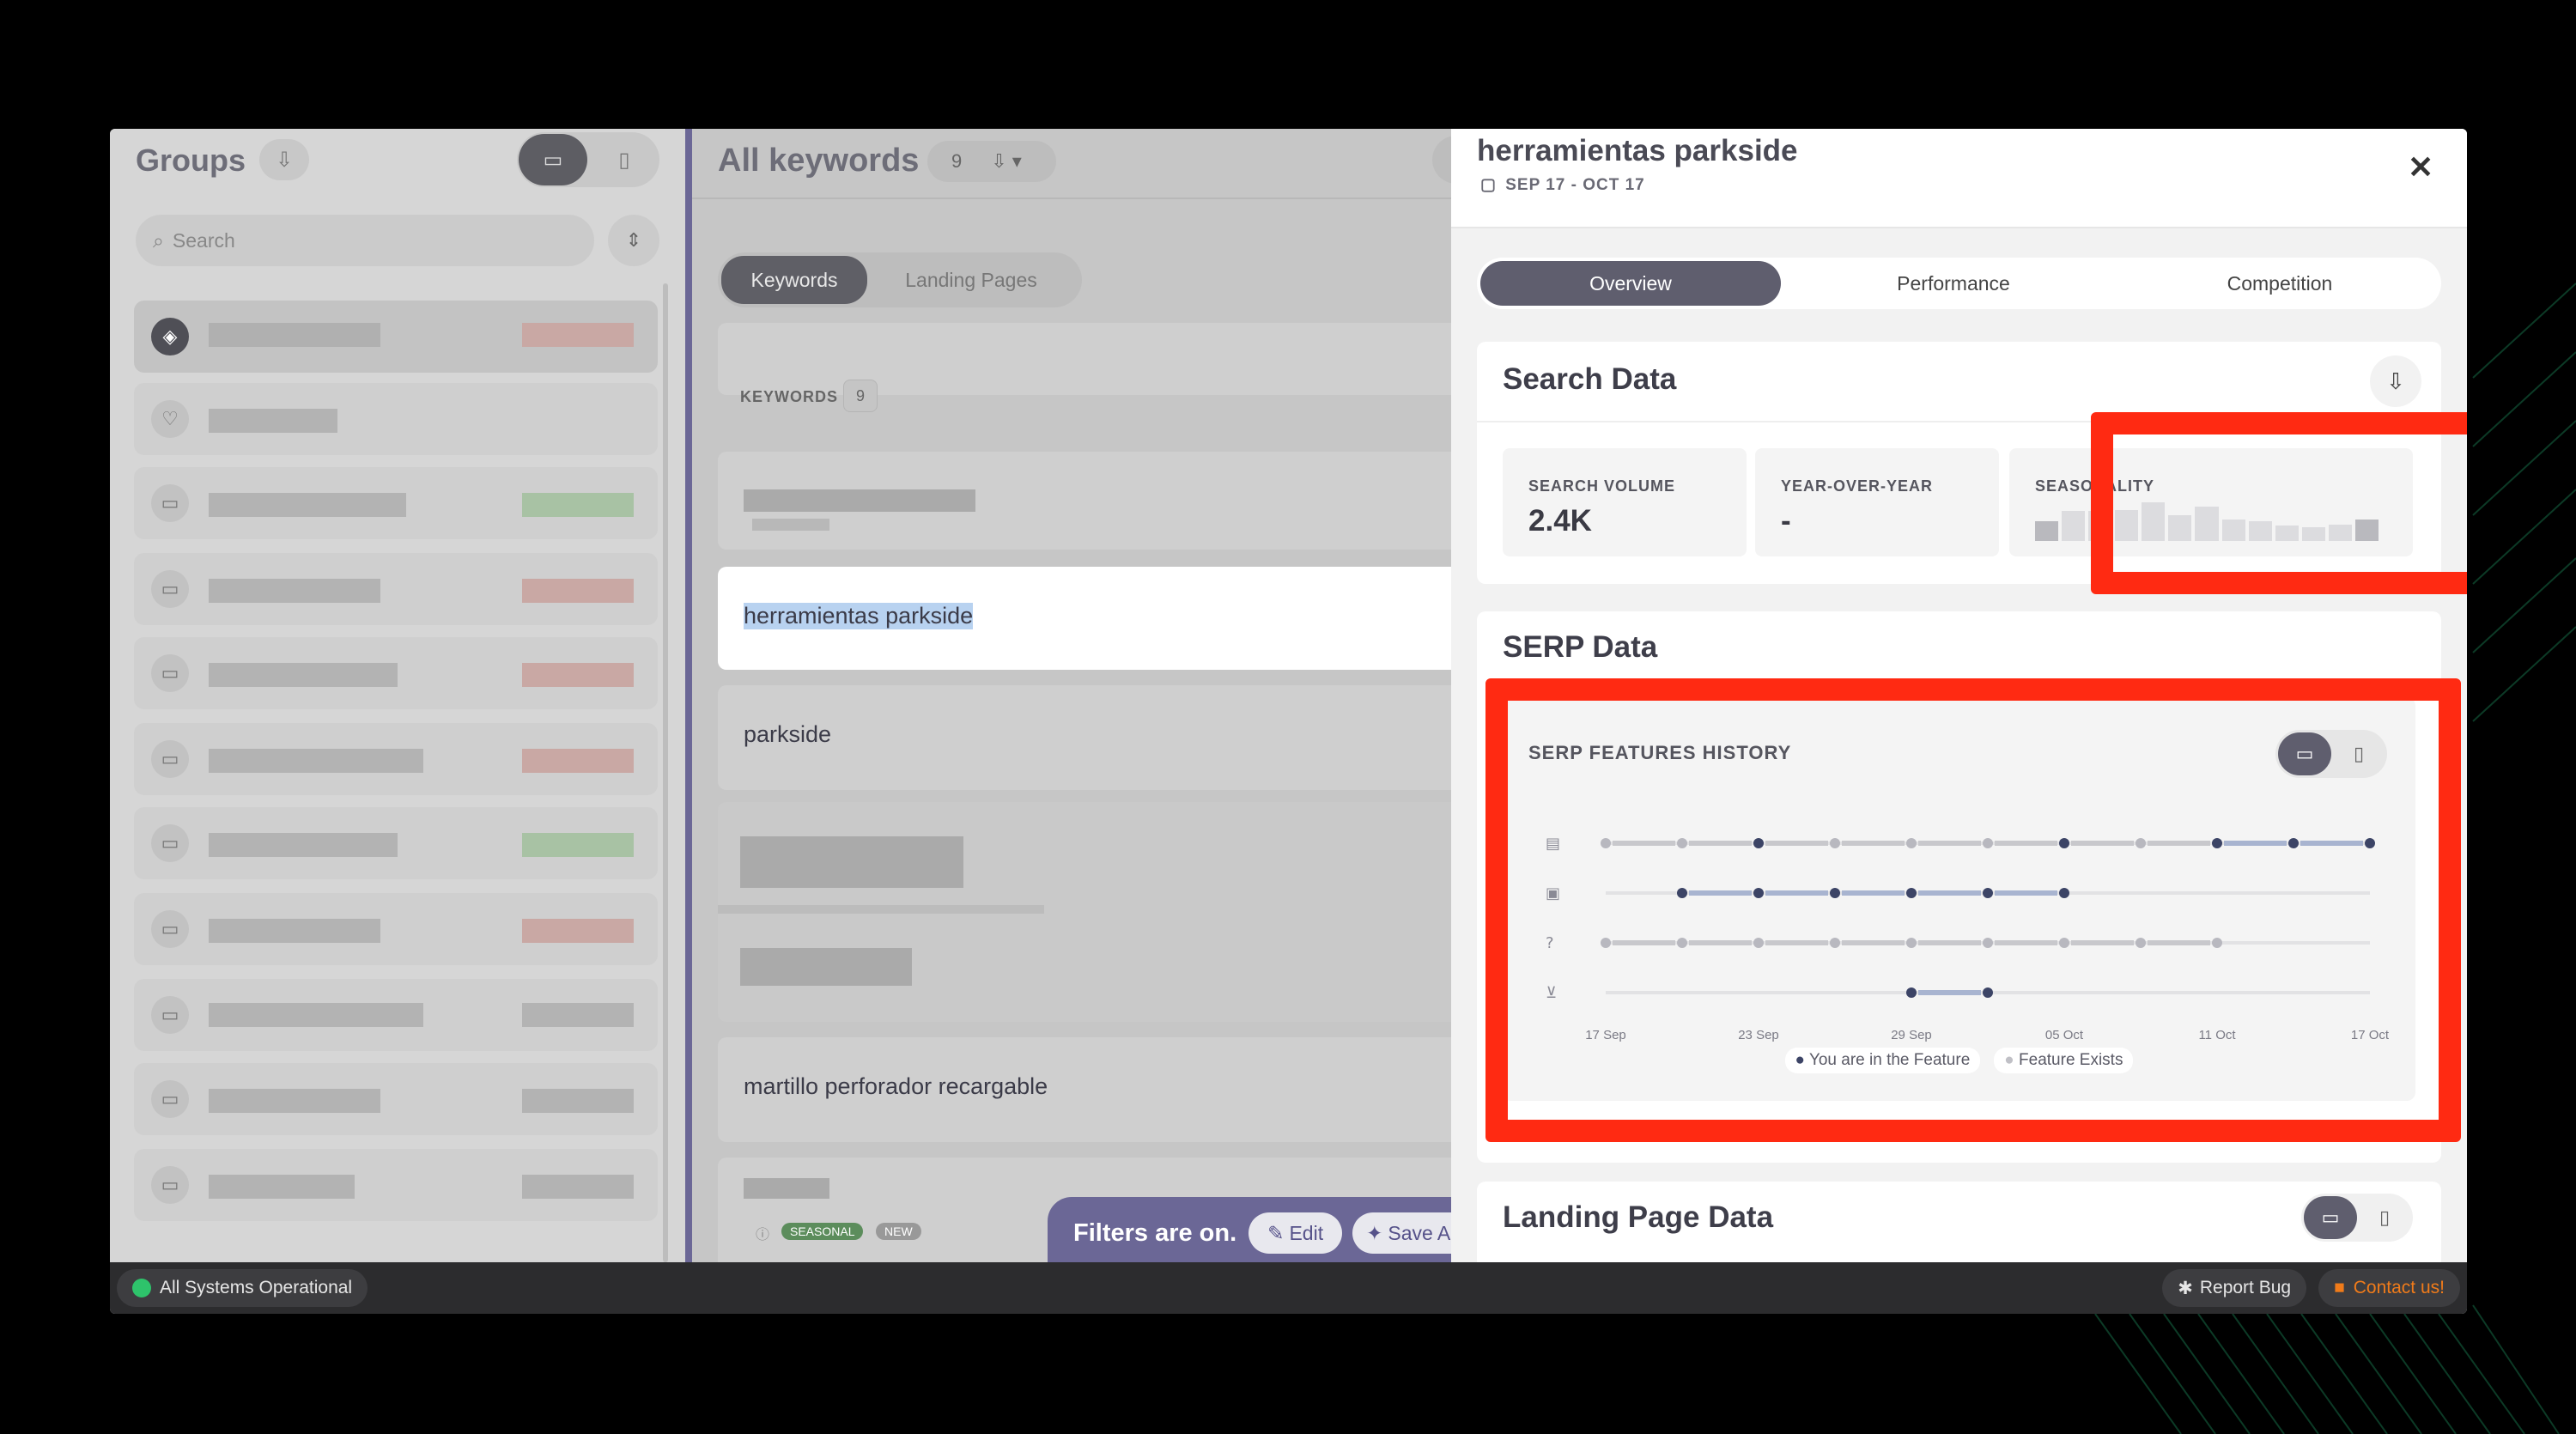 The height and width of the screenshot is (1434, 2576). I want to click on new-badge: NEW, so click(899, 1231).